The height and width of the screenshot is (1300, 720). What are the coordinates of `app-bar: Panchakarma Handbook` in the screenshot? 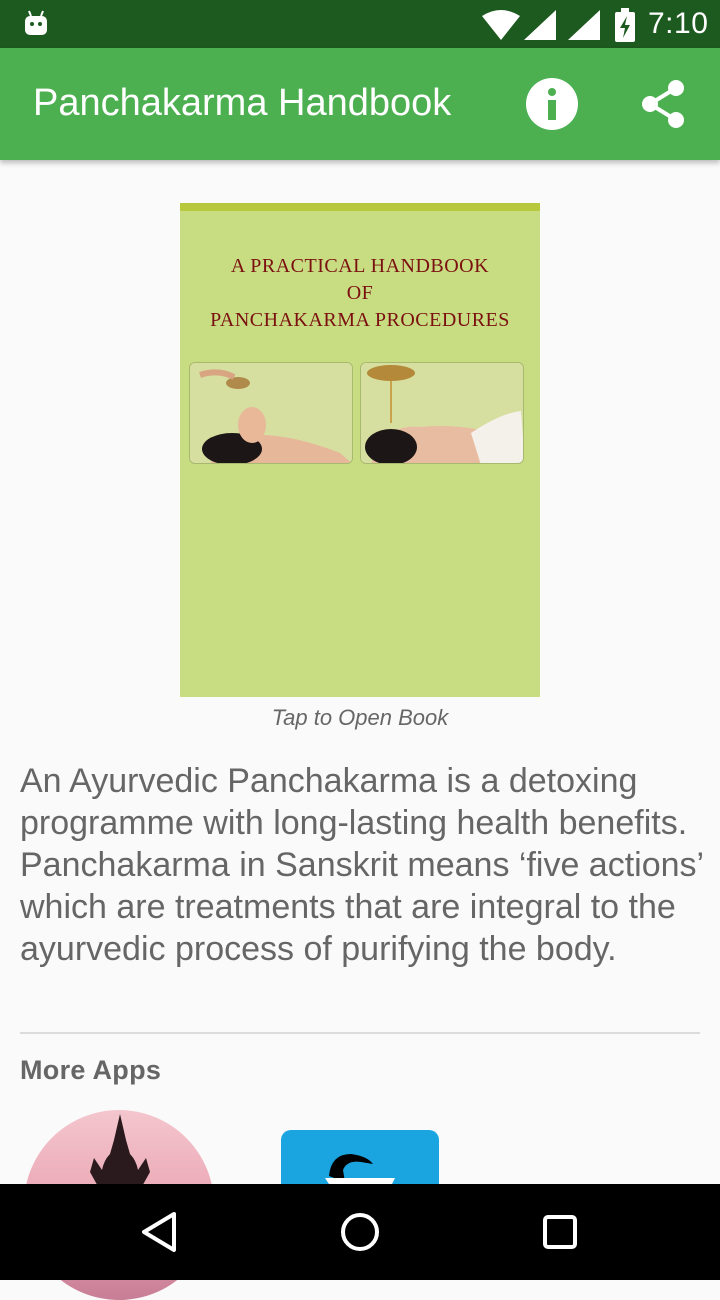 It's located at (360, 104).